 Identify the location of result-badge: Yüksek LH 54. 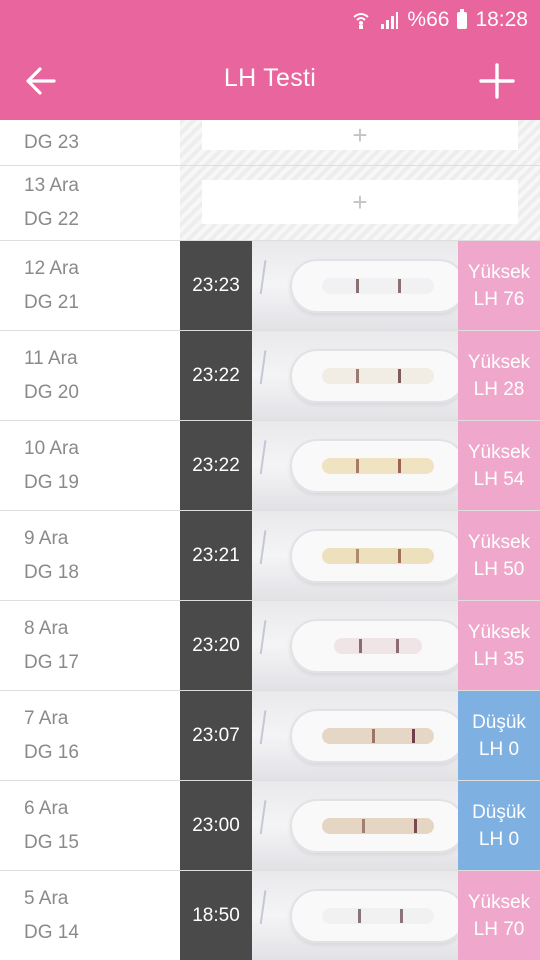
(499, 465).